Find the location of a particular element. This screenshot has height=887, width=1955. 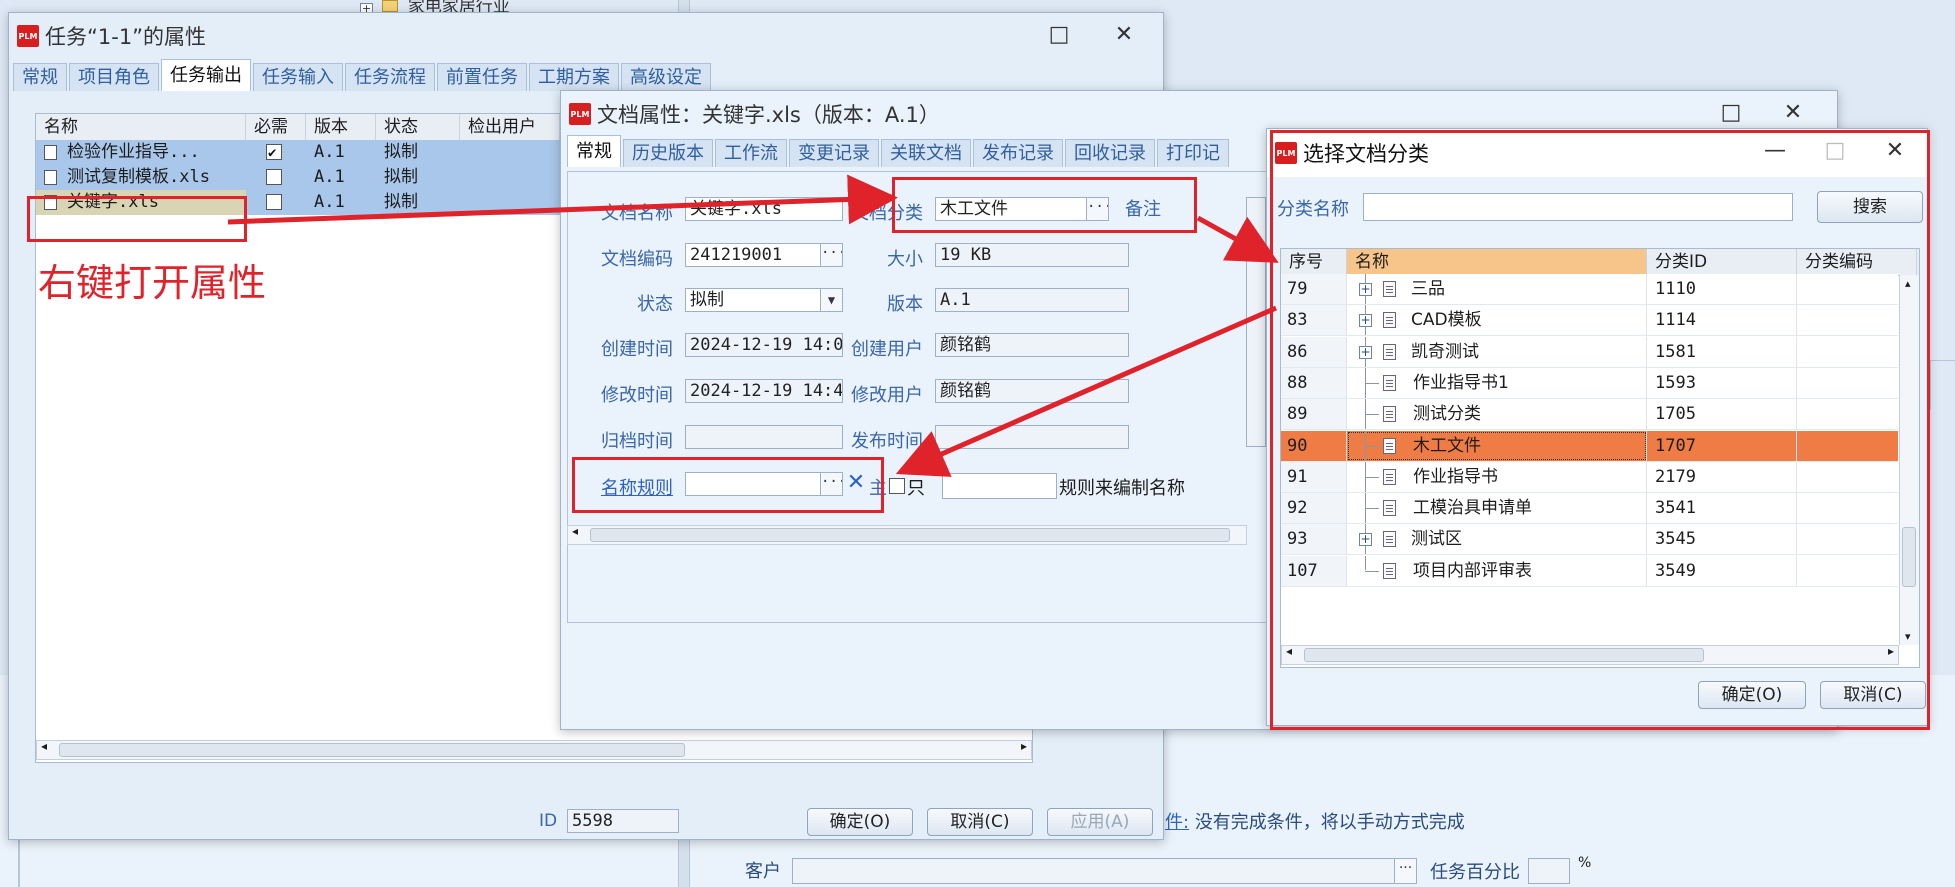

arrow-dialog-to-naming-rule is located at coordinates (1086, 391).